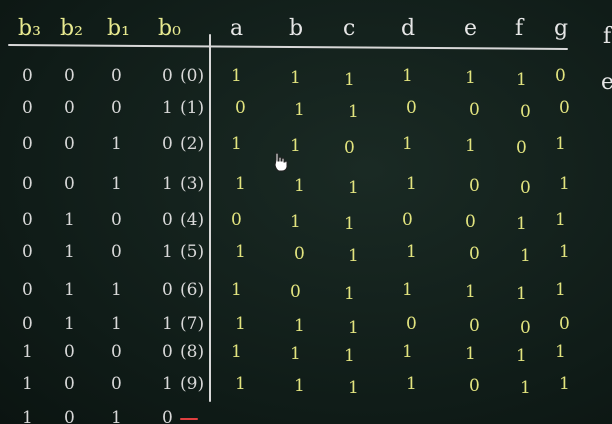 The image size is (612, 424). What do you see at coordinates (281, 162) in the screenshot?
I see `mouse-cursor-icon` at bounding box center [281, 162].